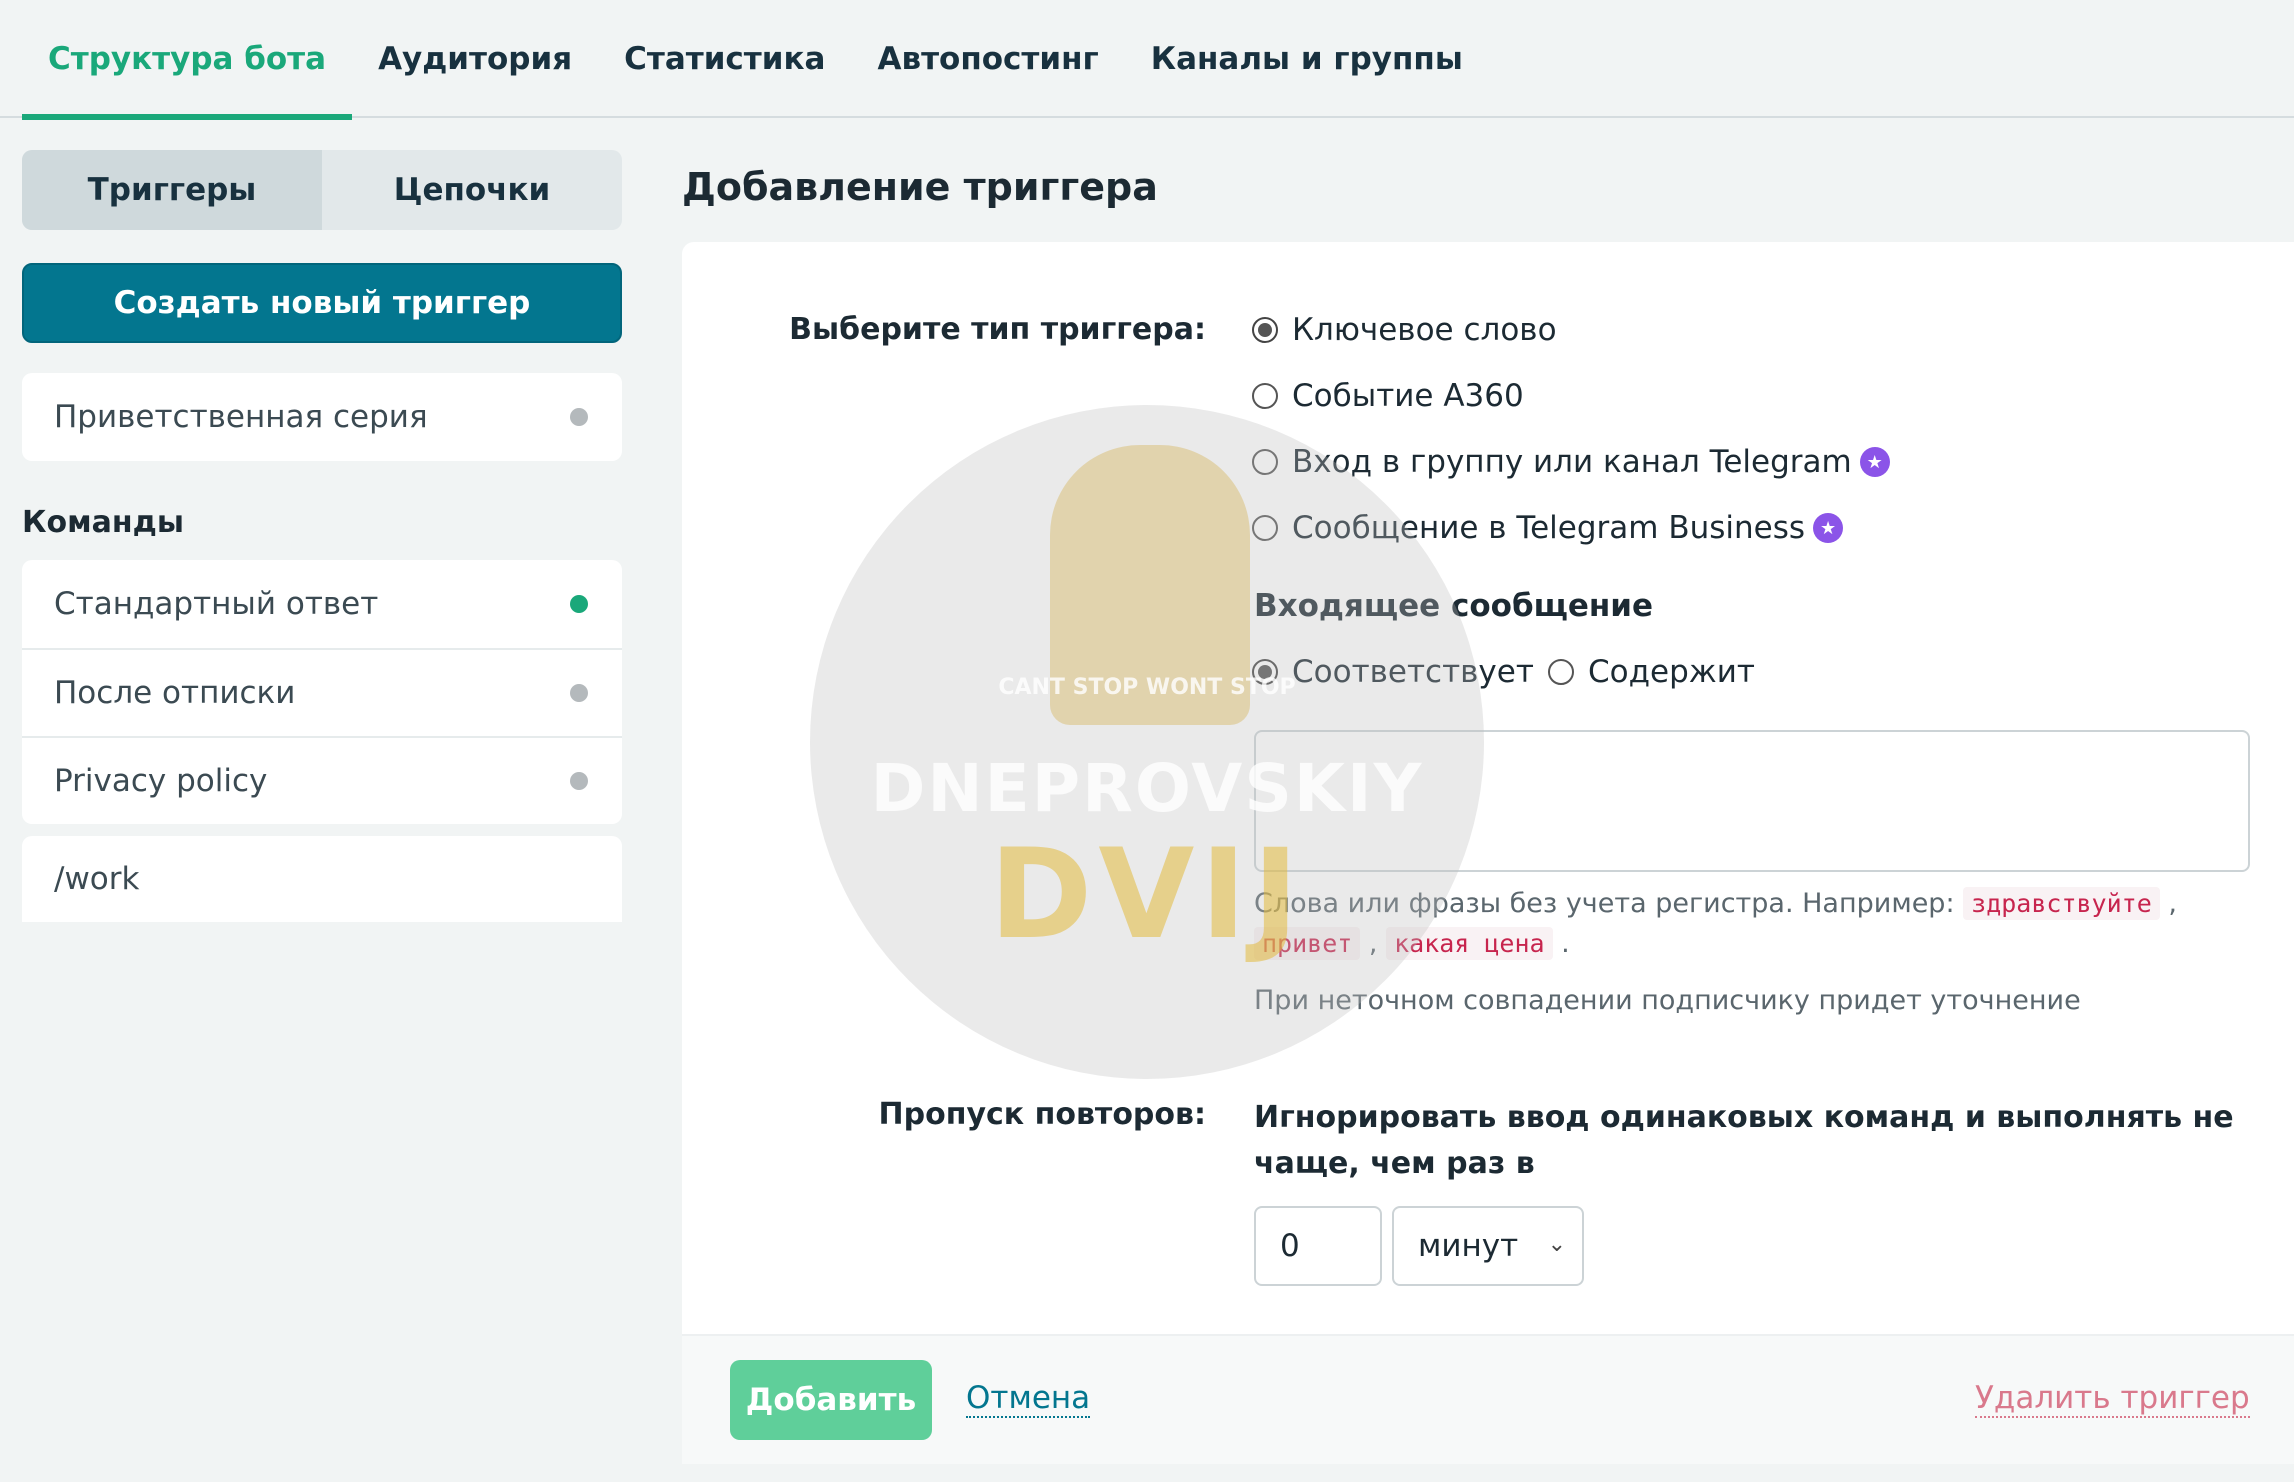  Describe the element at coordinates (322, 780) in the screenshot. I see `list-item-privacy-policy: Privacy policy` at that location.